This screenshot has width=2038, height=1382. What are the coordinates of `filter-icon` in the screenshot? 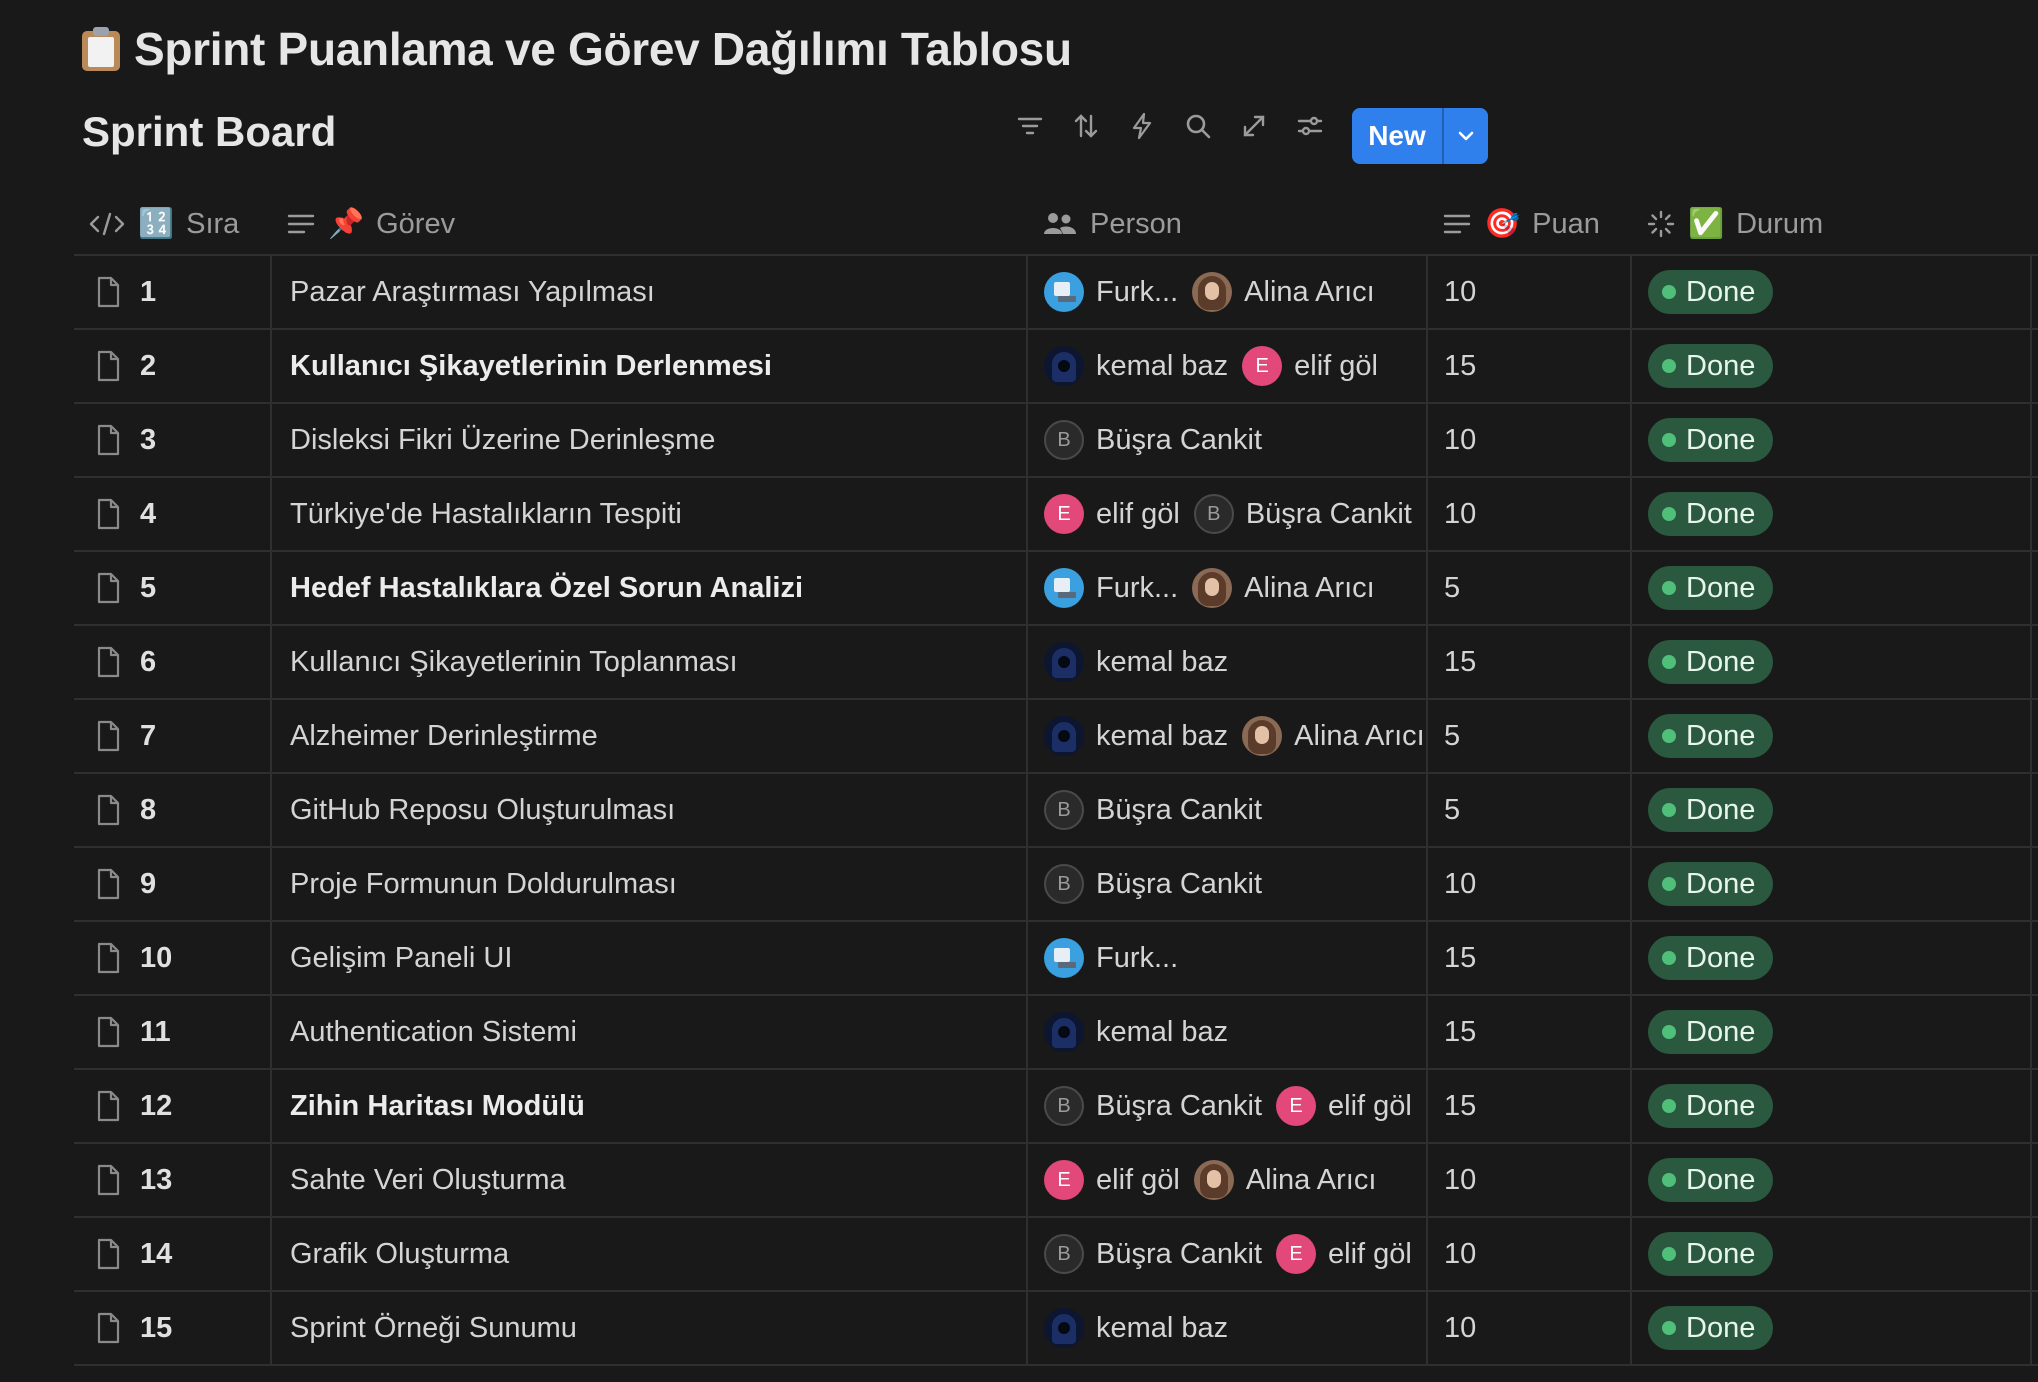 It's located at (1030, 126).